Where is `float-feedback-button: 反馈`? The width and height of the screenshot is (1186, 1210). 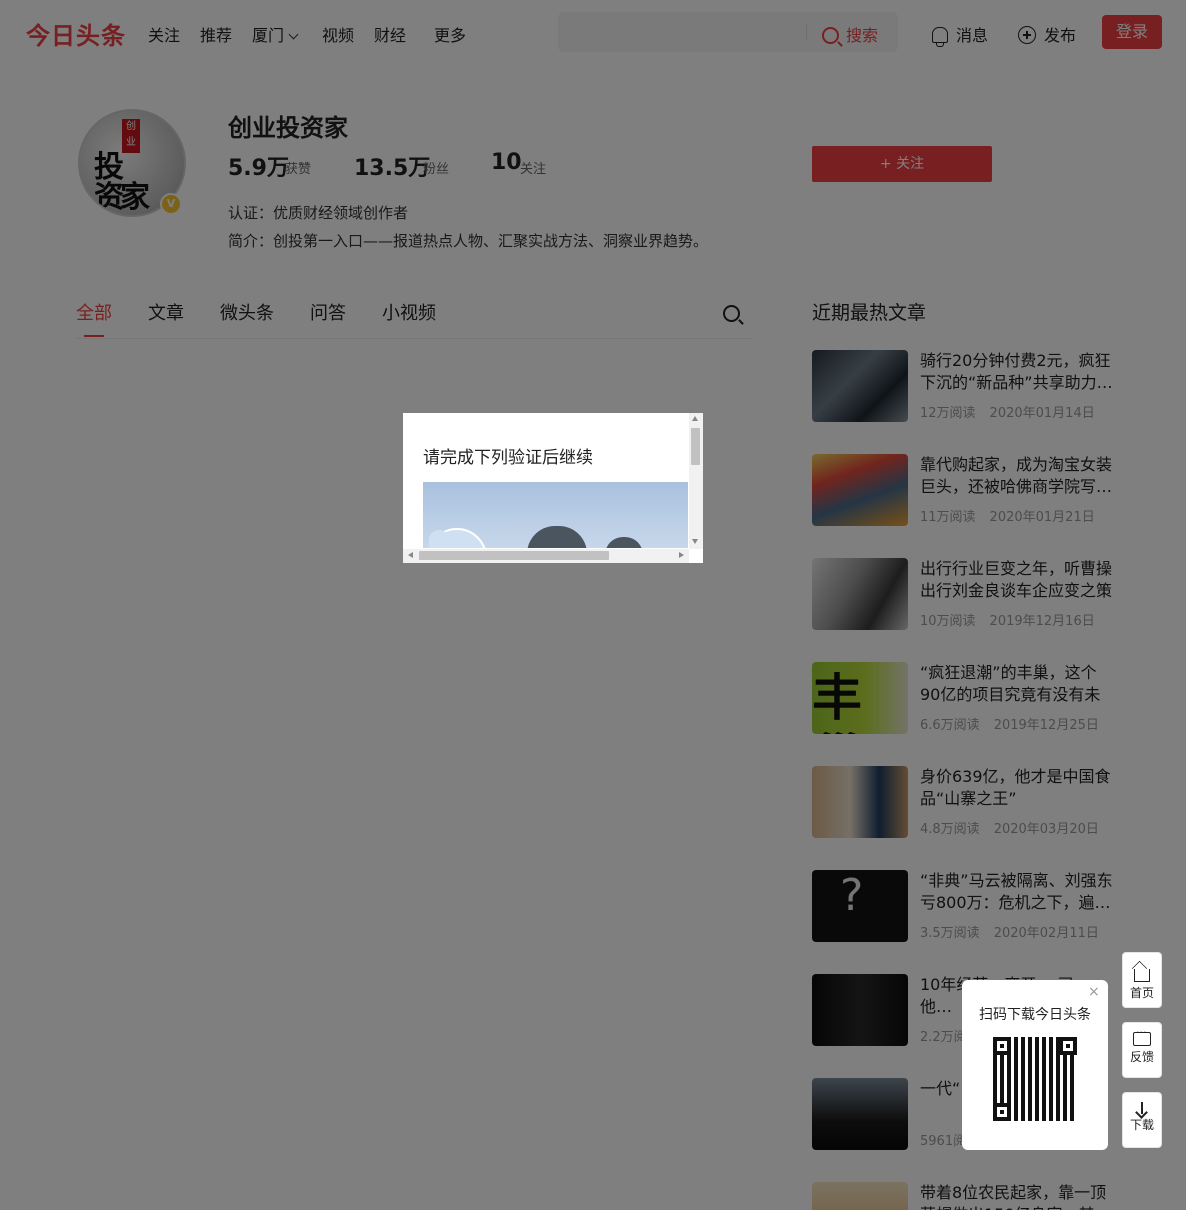
float-feedback-button: 反馈 is located at coordinates (1142, 1050).